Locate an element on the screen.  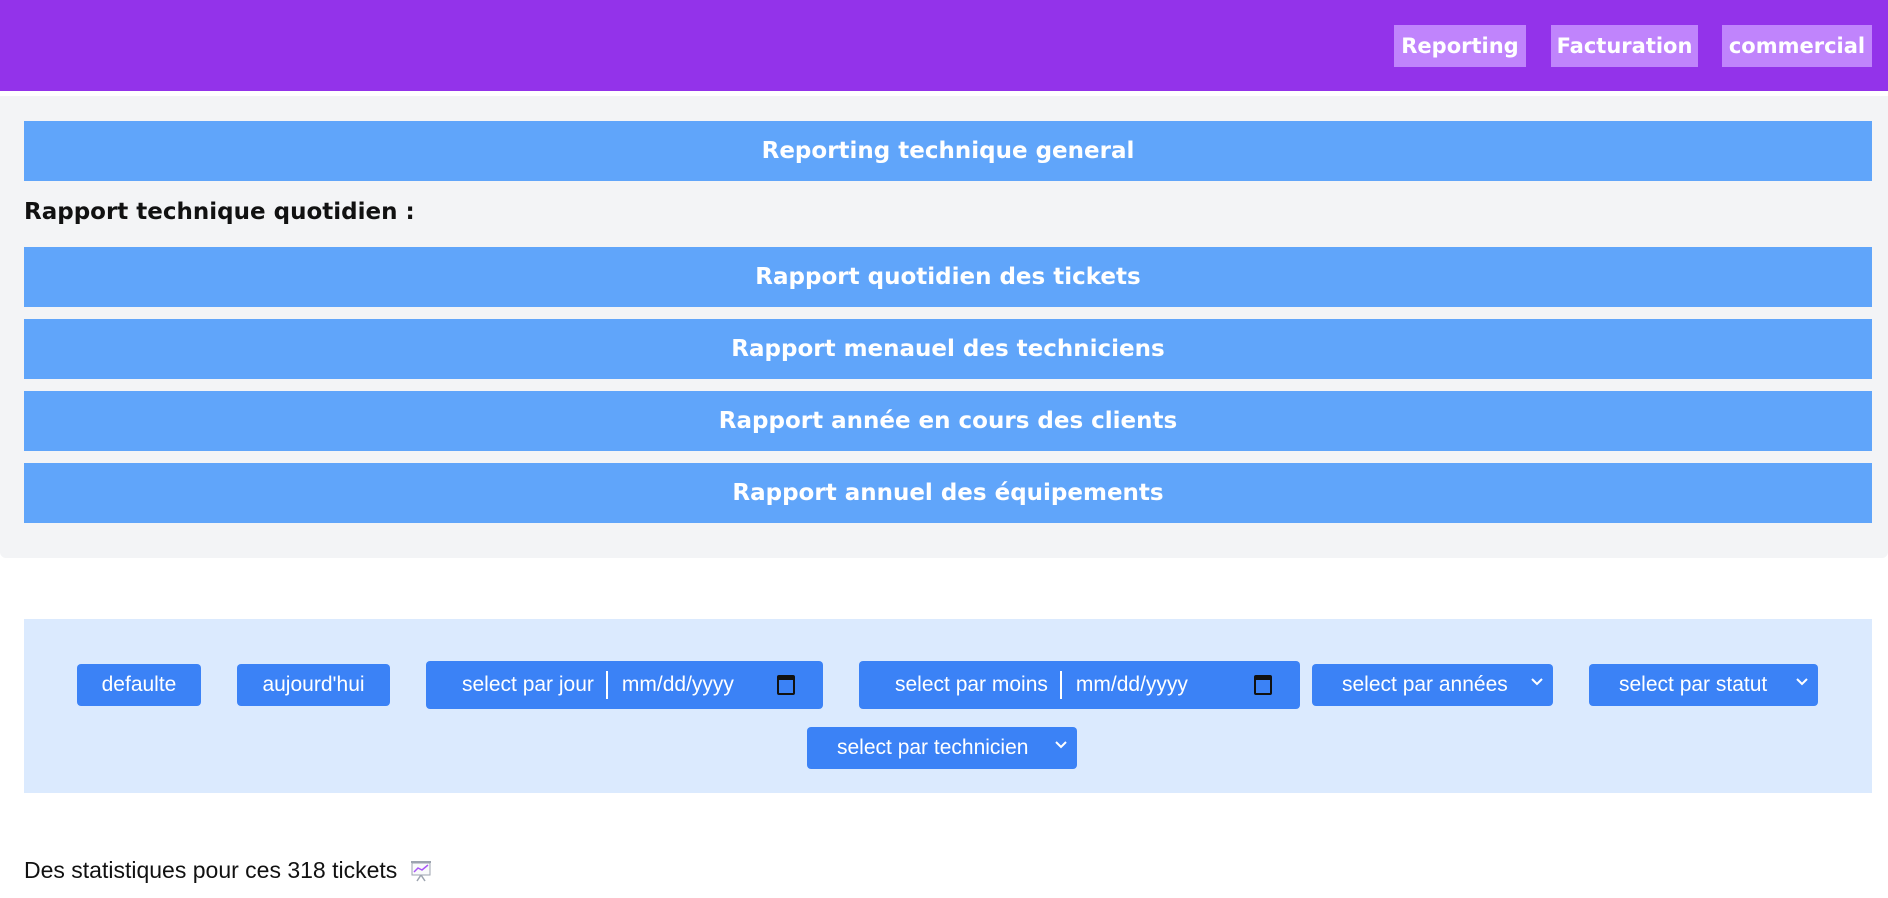
tickets-daily-report-button: Rapport quotidien des tickets is located at coordinates (948, 277).